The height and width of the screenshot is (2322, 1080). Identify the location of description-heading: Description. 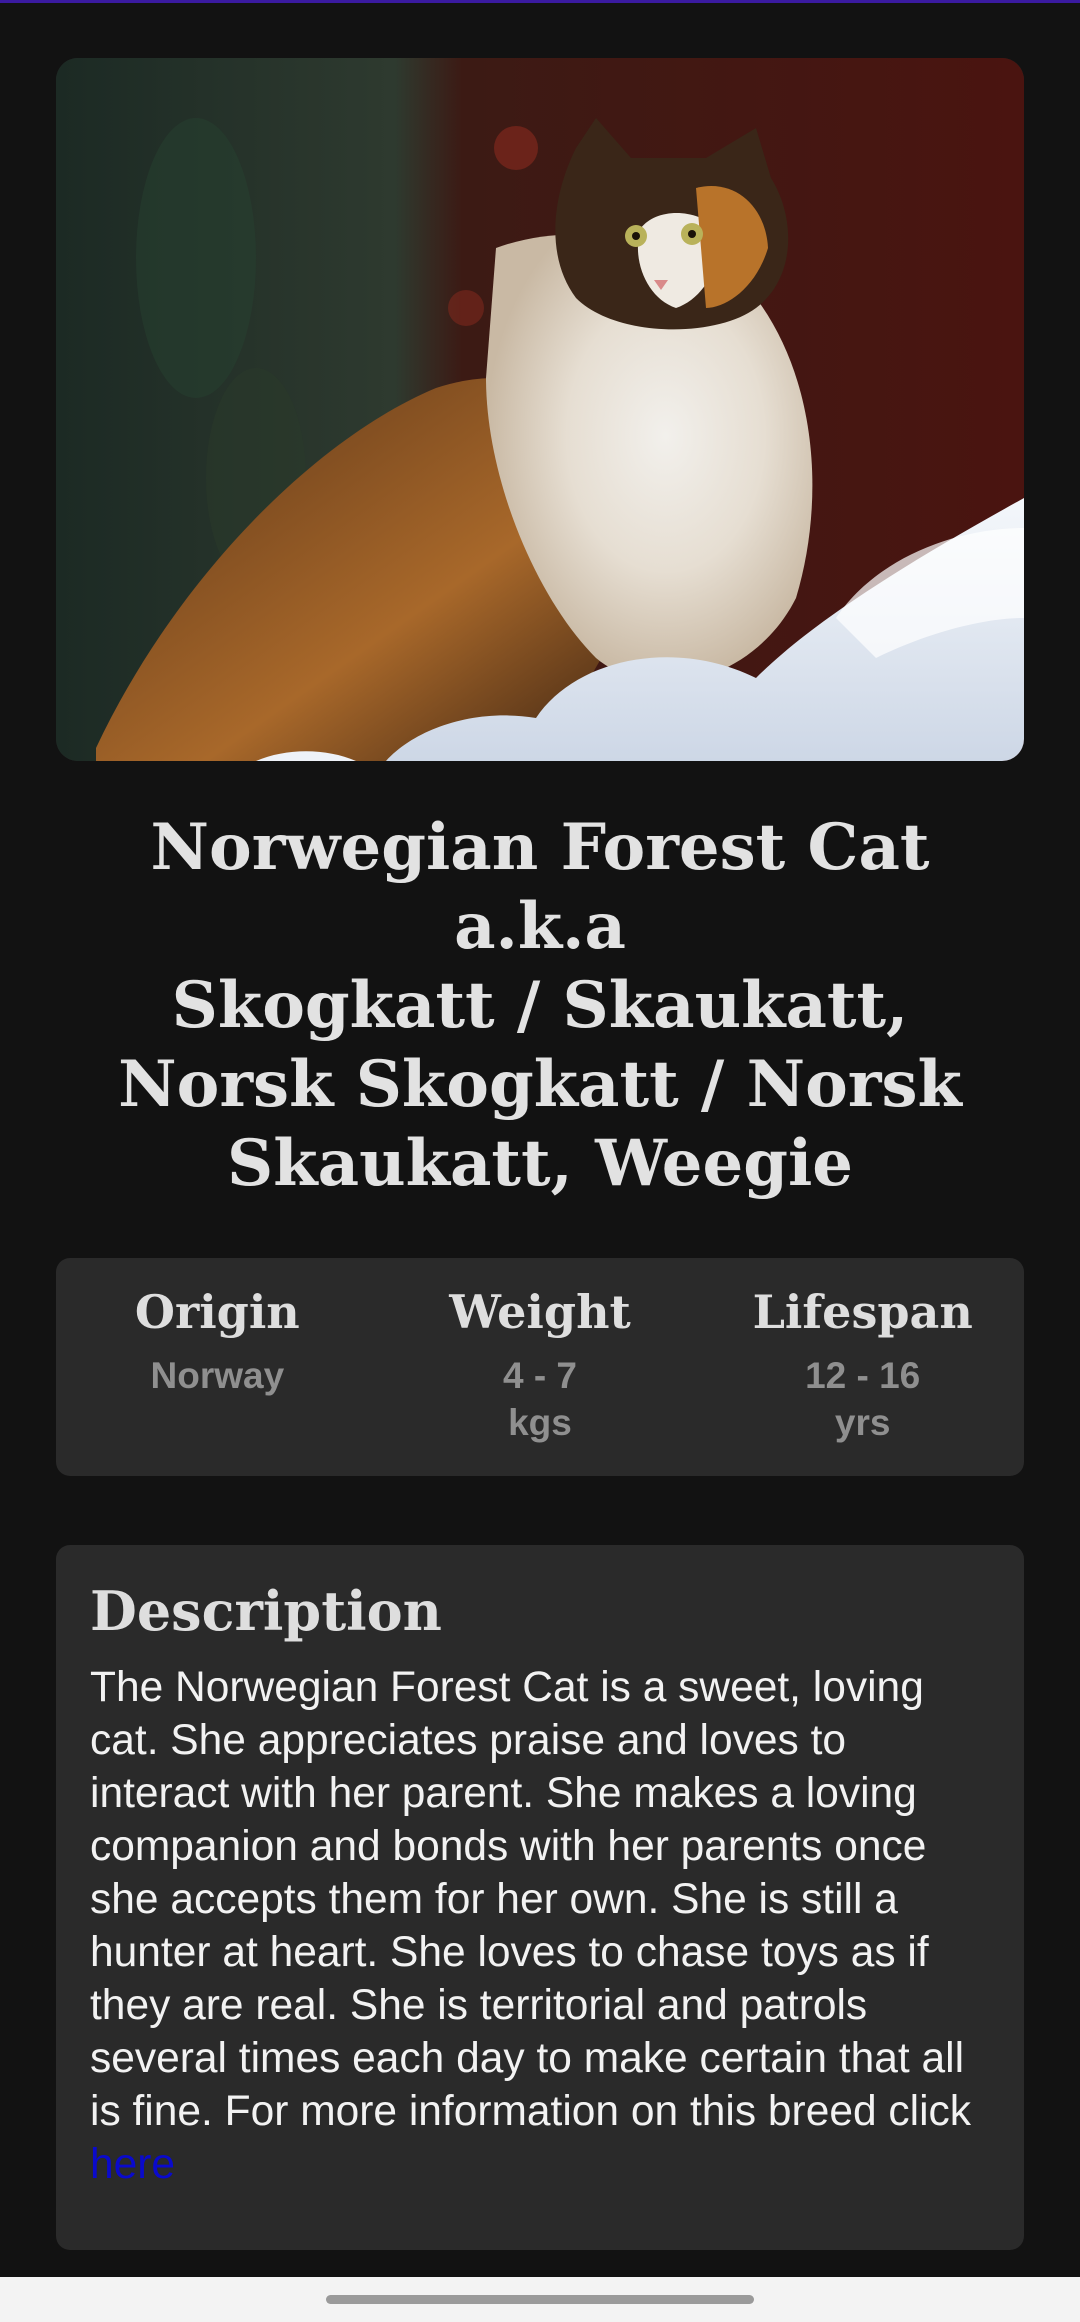
(266, 1611).